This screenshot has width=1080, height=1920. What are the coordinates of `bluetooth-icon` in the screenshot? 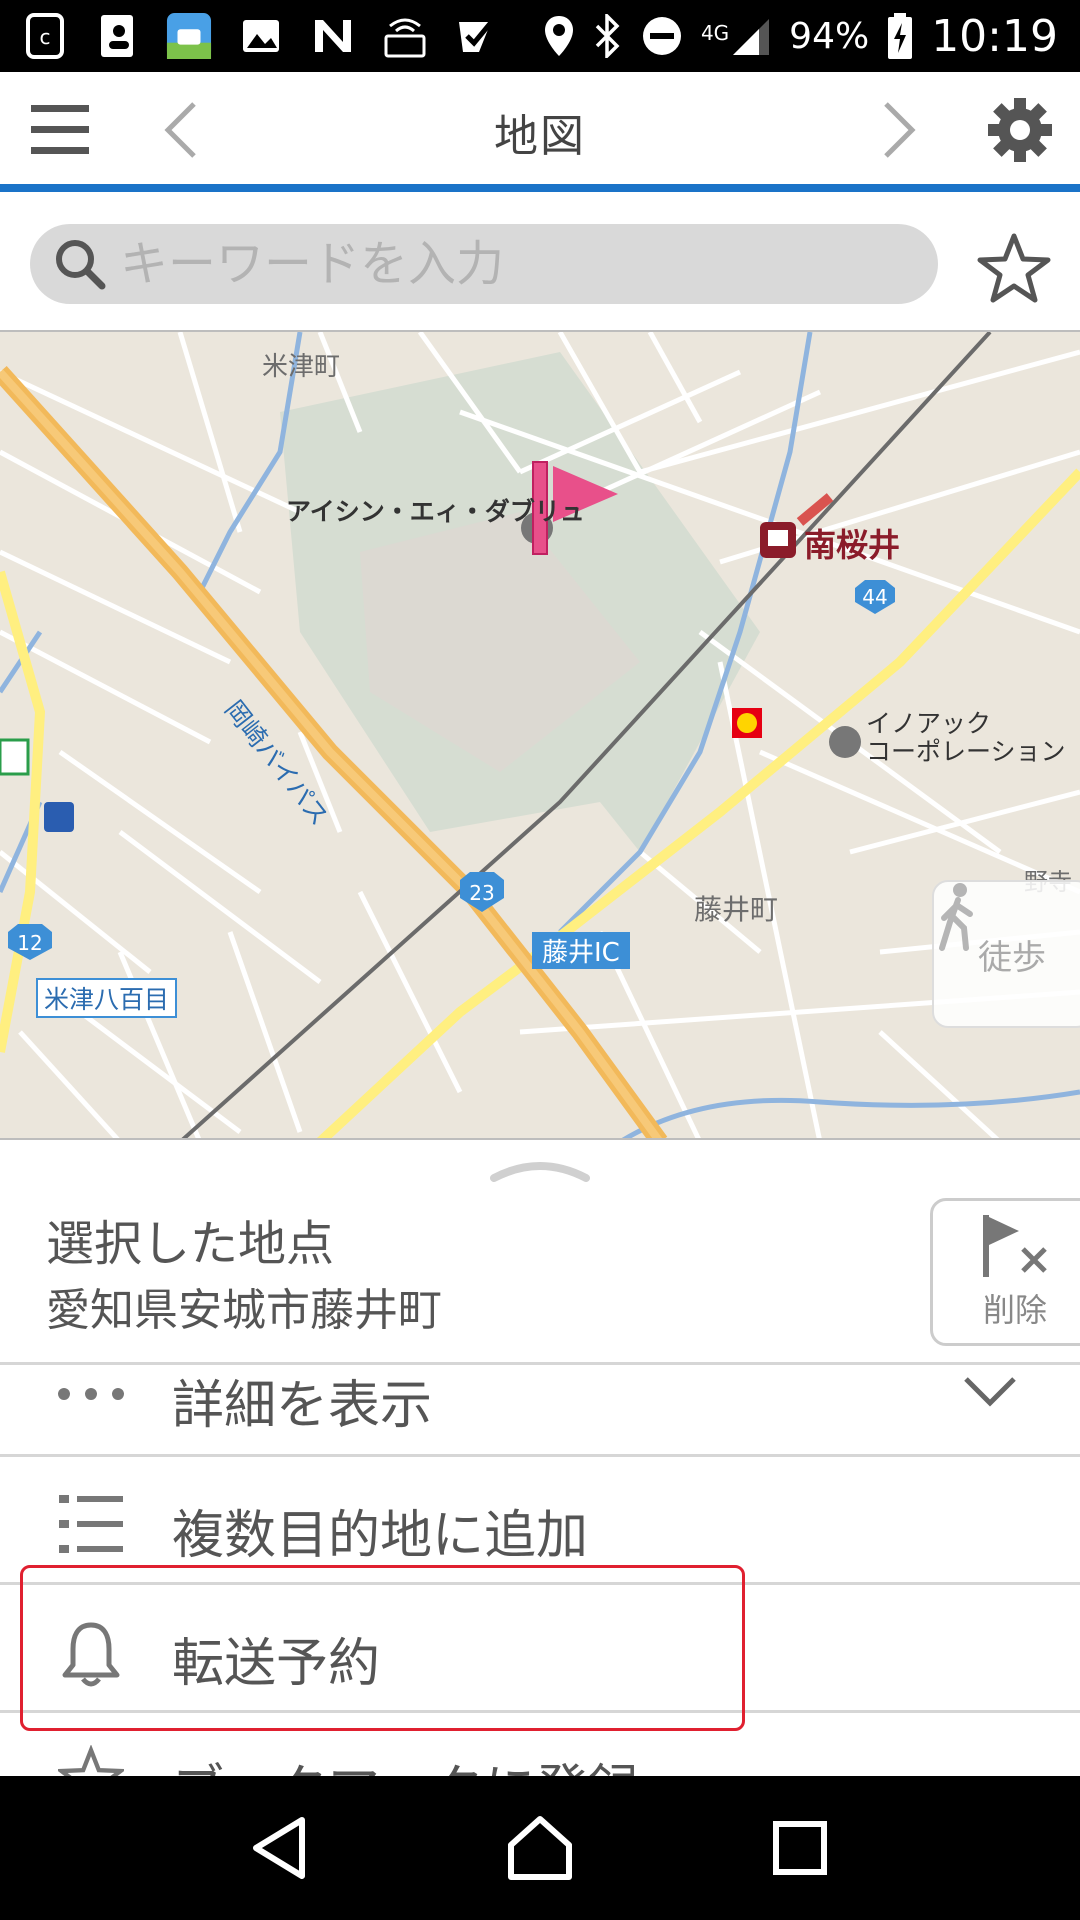 It's located at (607, 36).